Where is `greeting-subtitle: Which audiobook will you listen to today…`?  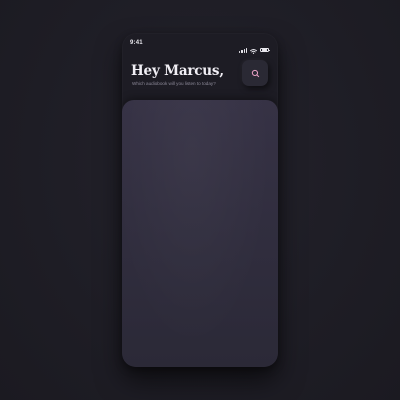 greeting-subtitle: Which audiobook will you listen to today… is located at coordinates (174, 83).